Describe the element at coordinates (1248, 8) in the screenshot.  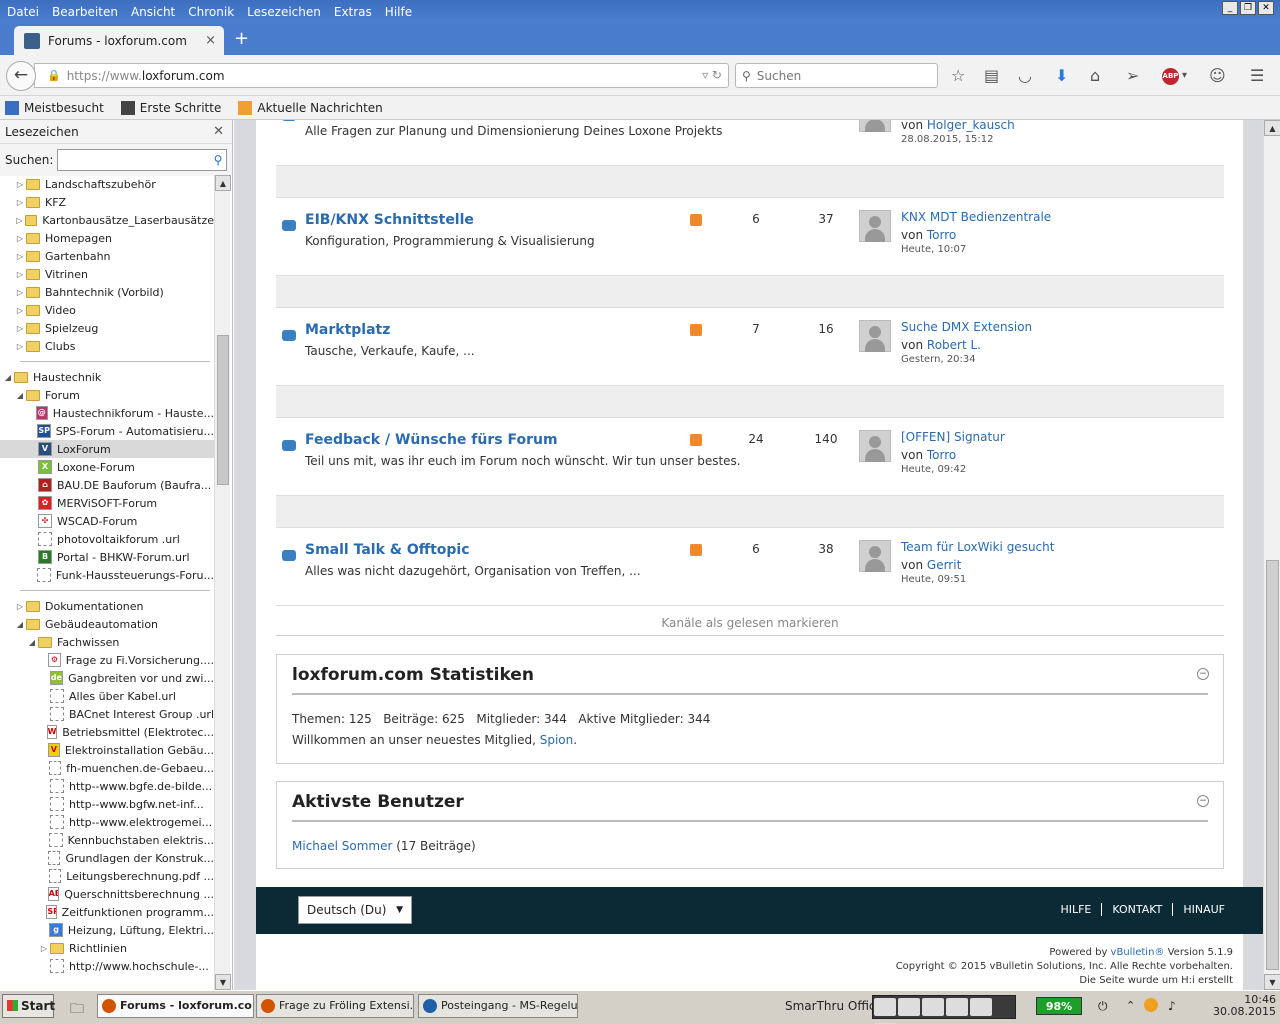
I see `restore-button: ❐` at that location.